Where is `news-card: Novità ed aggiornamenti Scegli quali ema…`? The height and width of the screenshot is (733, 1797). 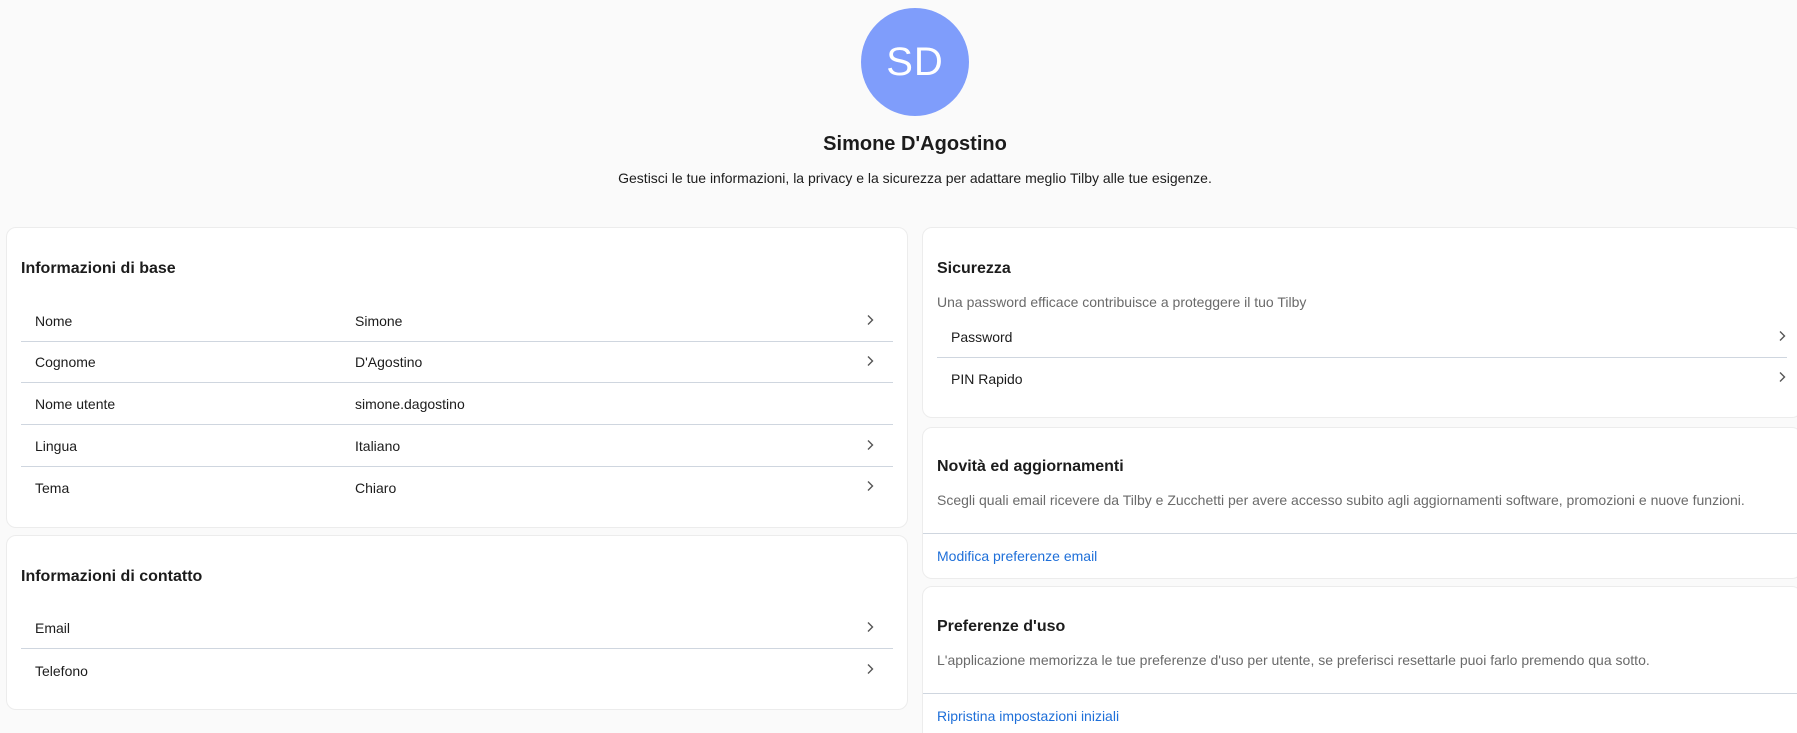 news-card: Novità ed aggiornamenti Scegli quali ema… is located at coordinates (1359, 503).